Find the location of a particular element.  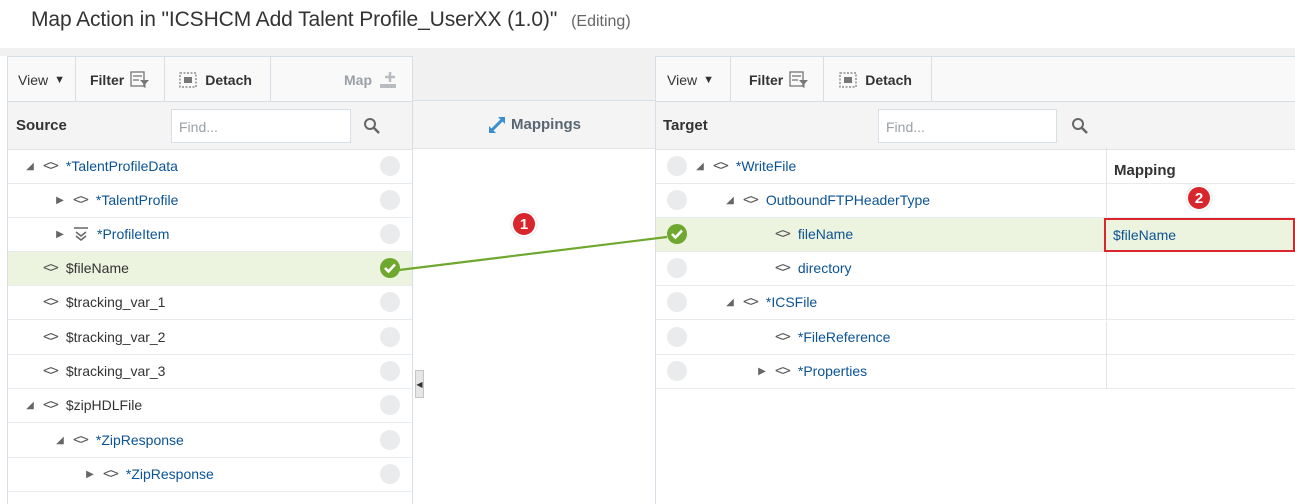

source-filter-button: Filter is located at coordinates (121, 79).